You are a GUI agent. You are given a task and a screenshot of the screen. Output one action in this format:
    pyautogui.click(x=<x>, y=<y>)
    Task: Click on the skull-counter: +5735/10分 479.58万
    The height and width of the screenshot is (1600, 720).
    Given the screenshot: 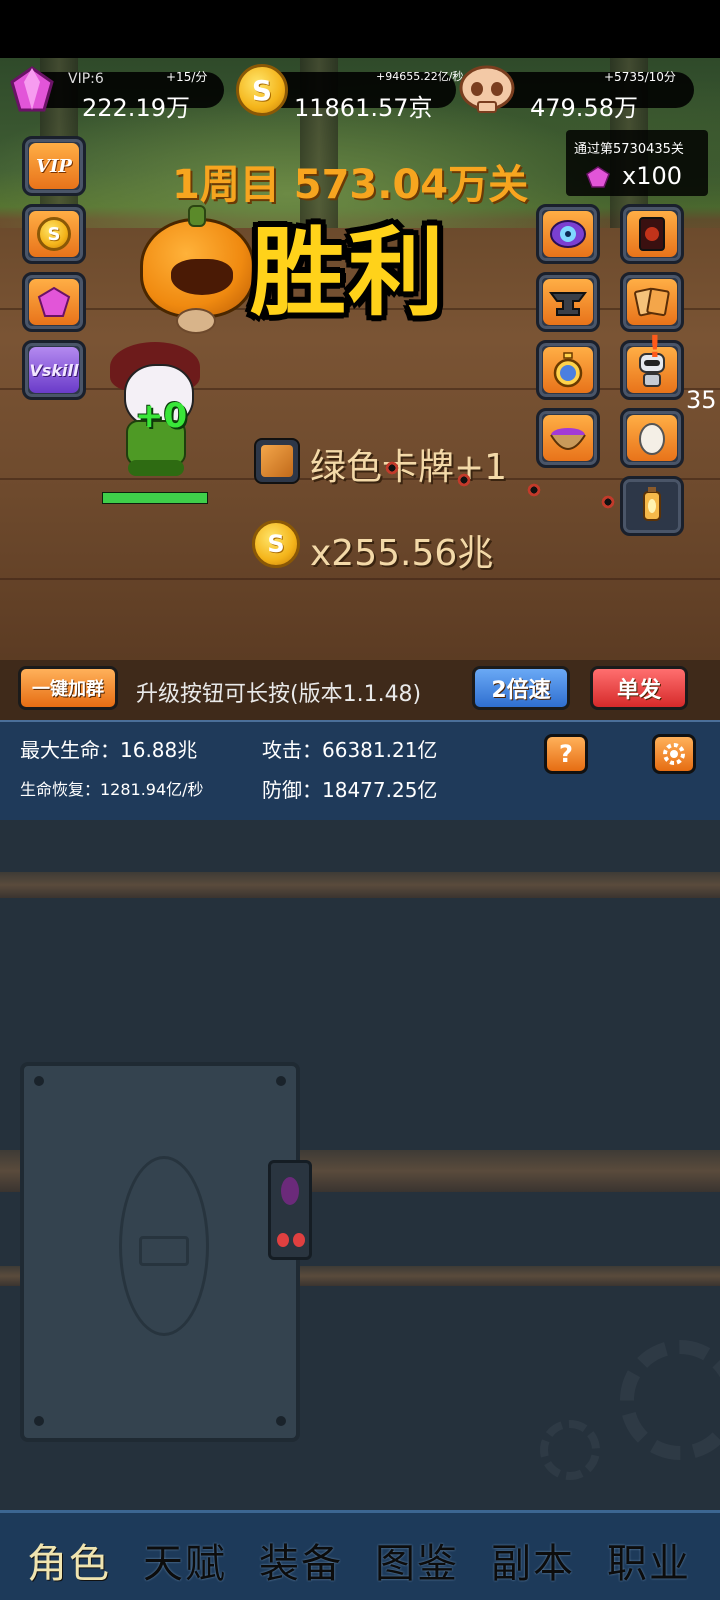 What is the action you would take?
    pyautogui.click(x=576, y=93)
    